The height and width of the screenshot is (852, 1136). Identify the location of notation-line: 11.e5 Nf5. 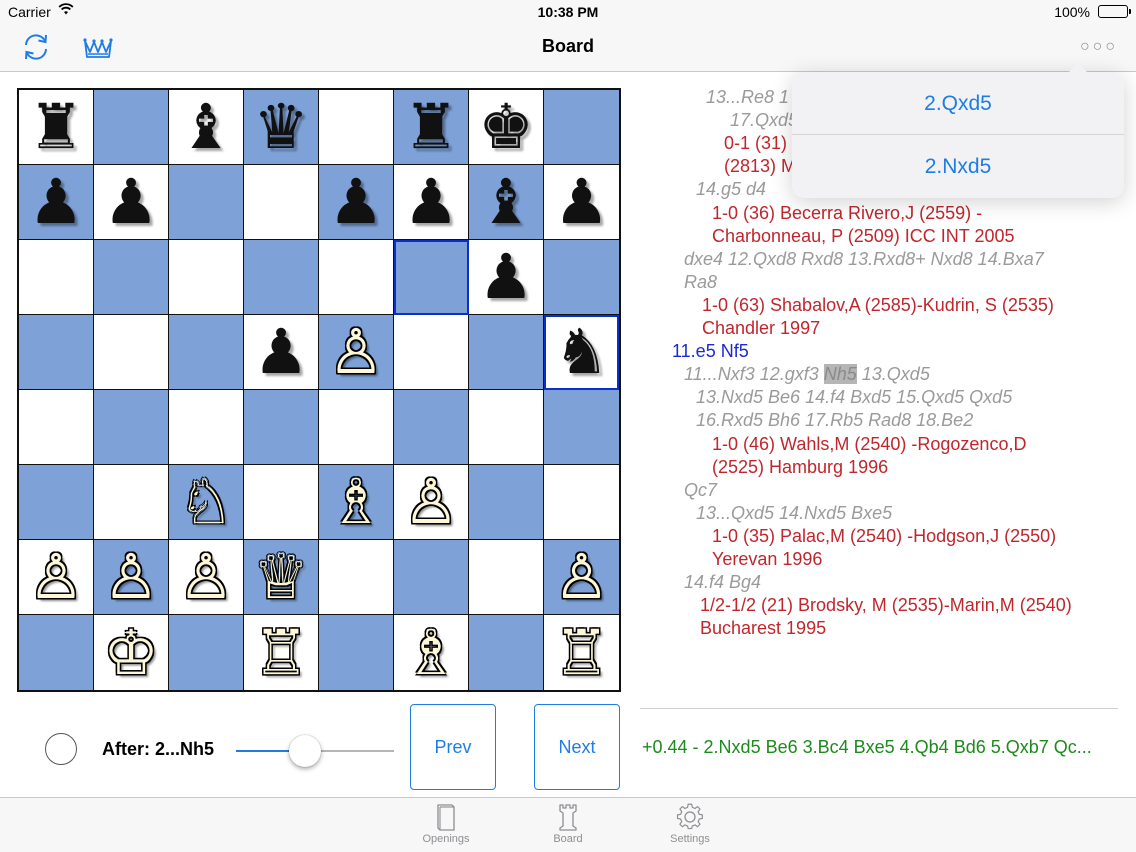
(710, 351).